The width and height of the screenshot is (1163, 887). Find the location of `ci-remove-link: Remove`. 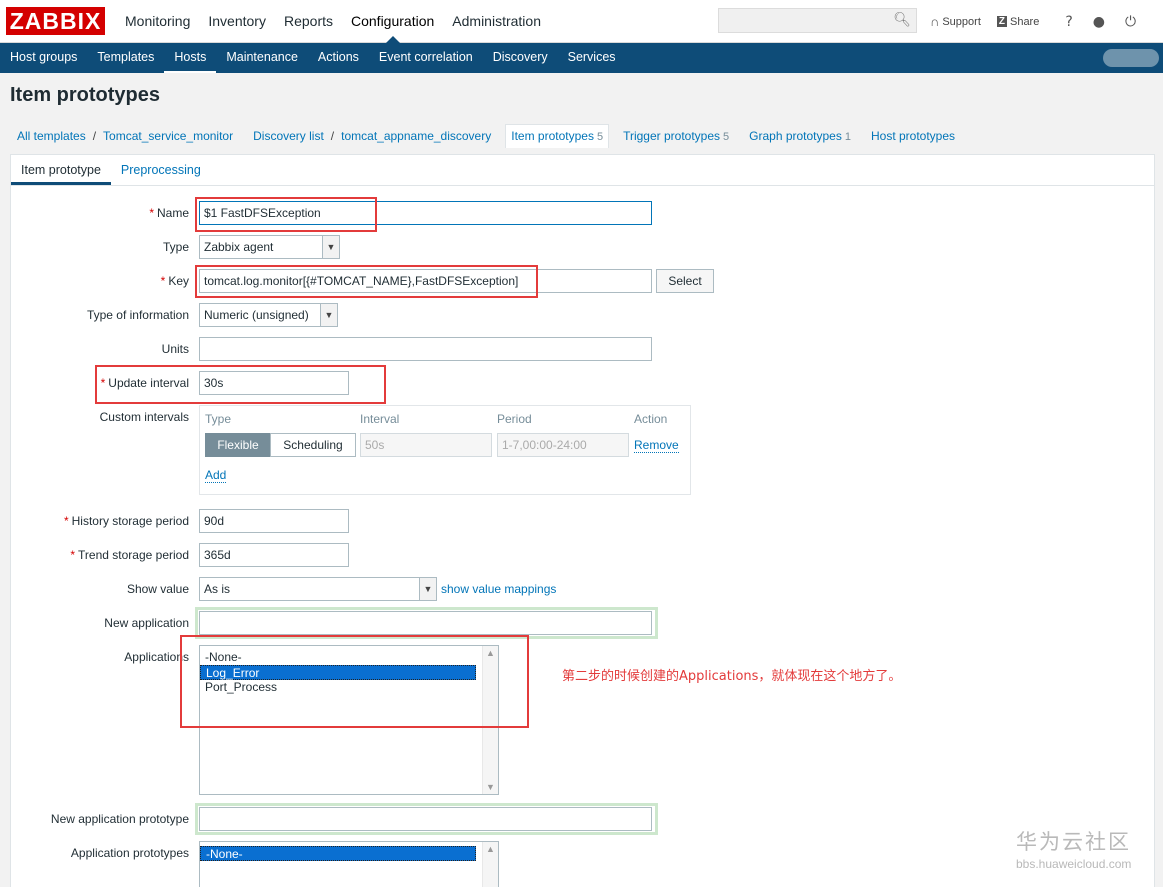

ci-remove-link: Remove is located at coordinates (656, 445).